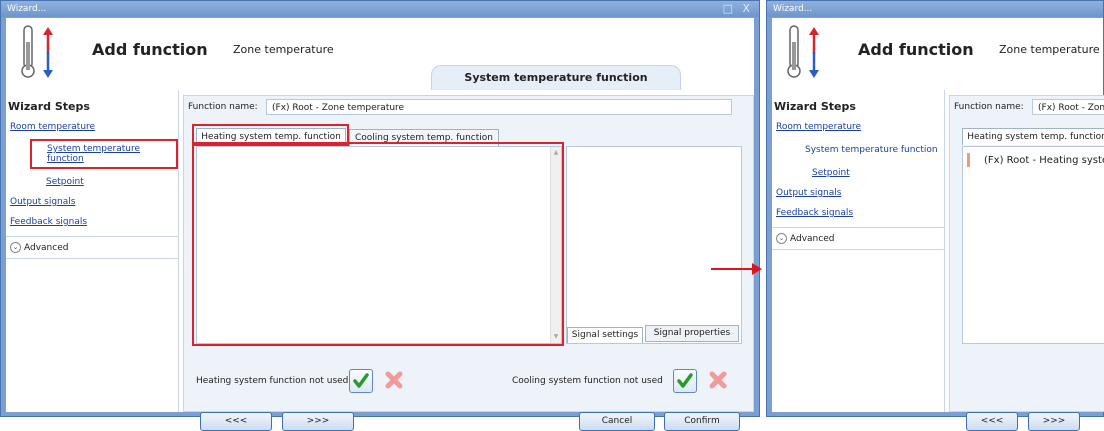 This screenshot has height=431, width=1104. What do you see at coordinates (692, 333) in the screenshot?
I see `tab-signal-properties: Signal properties` at bounding box center [692, 333].